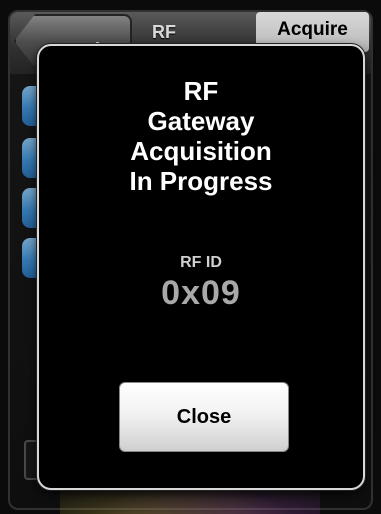 The height and width of the screenshot is (514, 381). Describe the element at coordinates (201, 121) in the screenshot. I see `dialog-title-line: Gateway` at that location.